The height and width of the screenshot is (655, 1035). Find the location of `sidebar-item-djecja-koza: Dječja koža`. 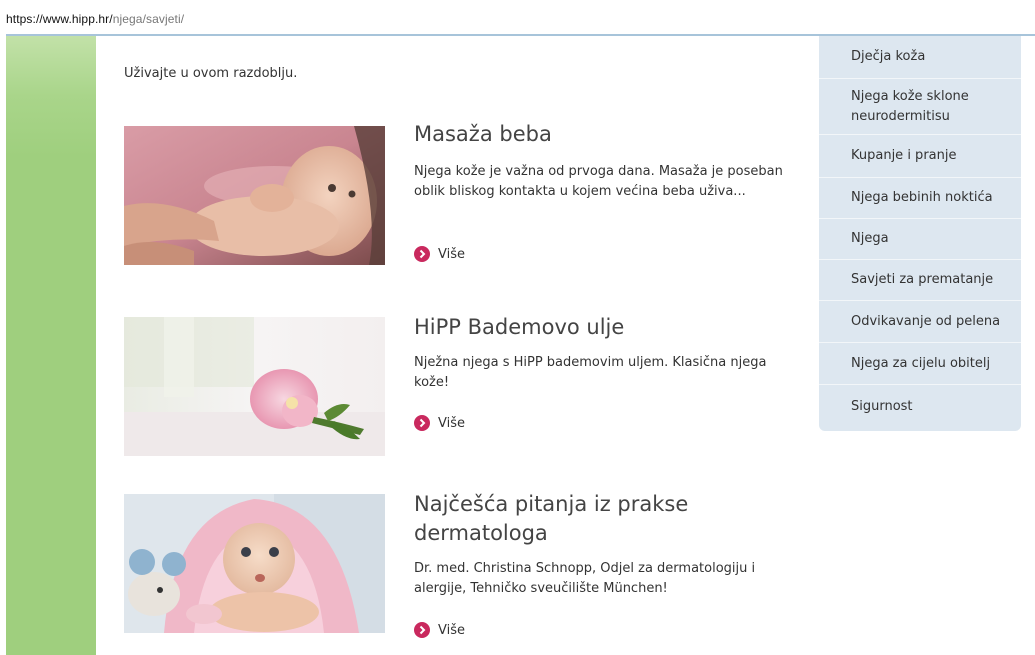

sidebar-item-djecja-koza: Dječja koža is located at coordinates (920, 57).